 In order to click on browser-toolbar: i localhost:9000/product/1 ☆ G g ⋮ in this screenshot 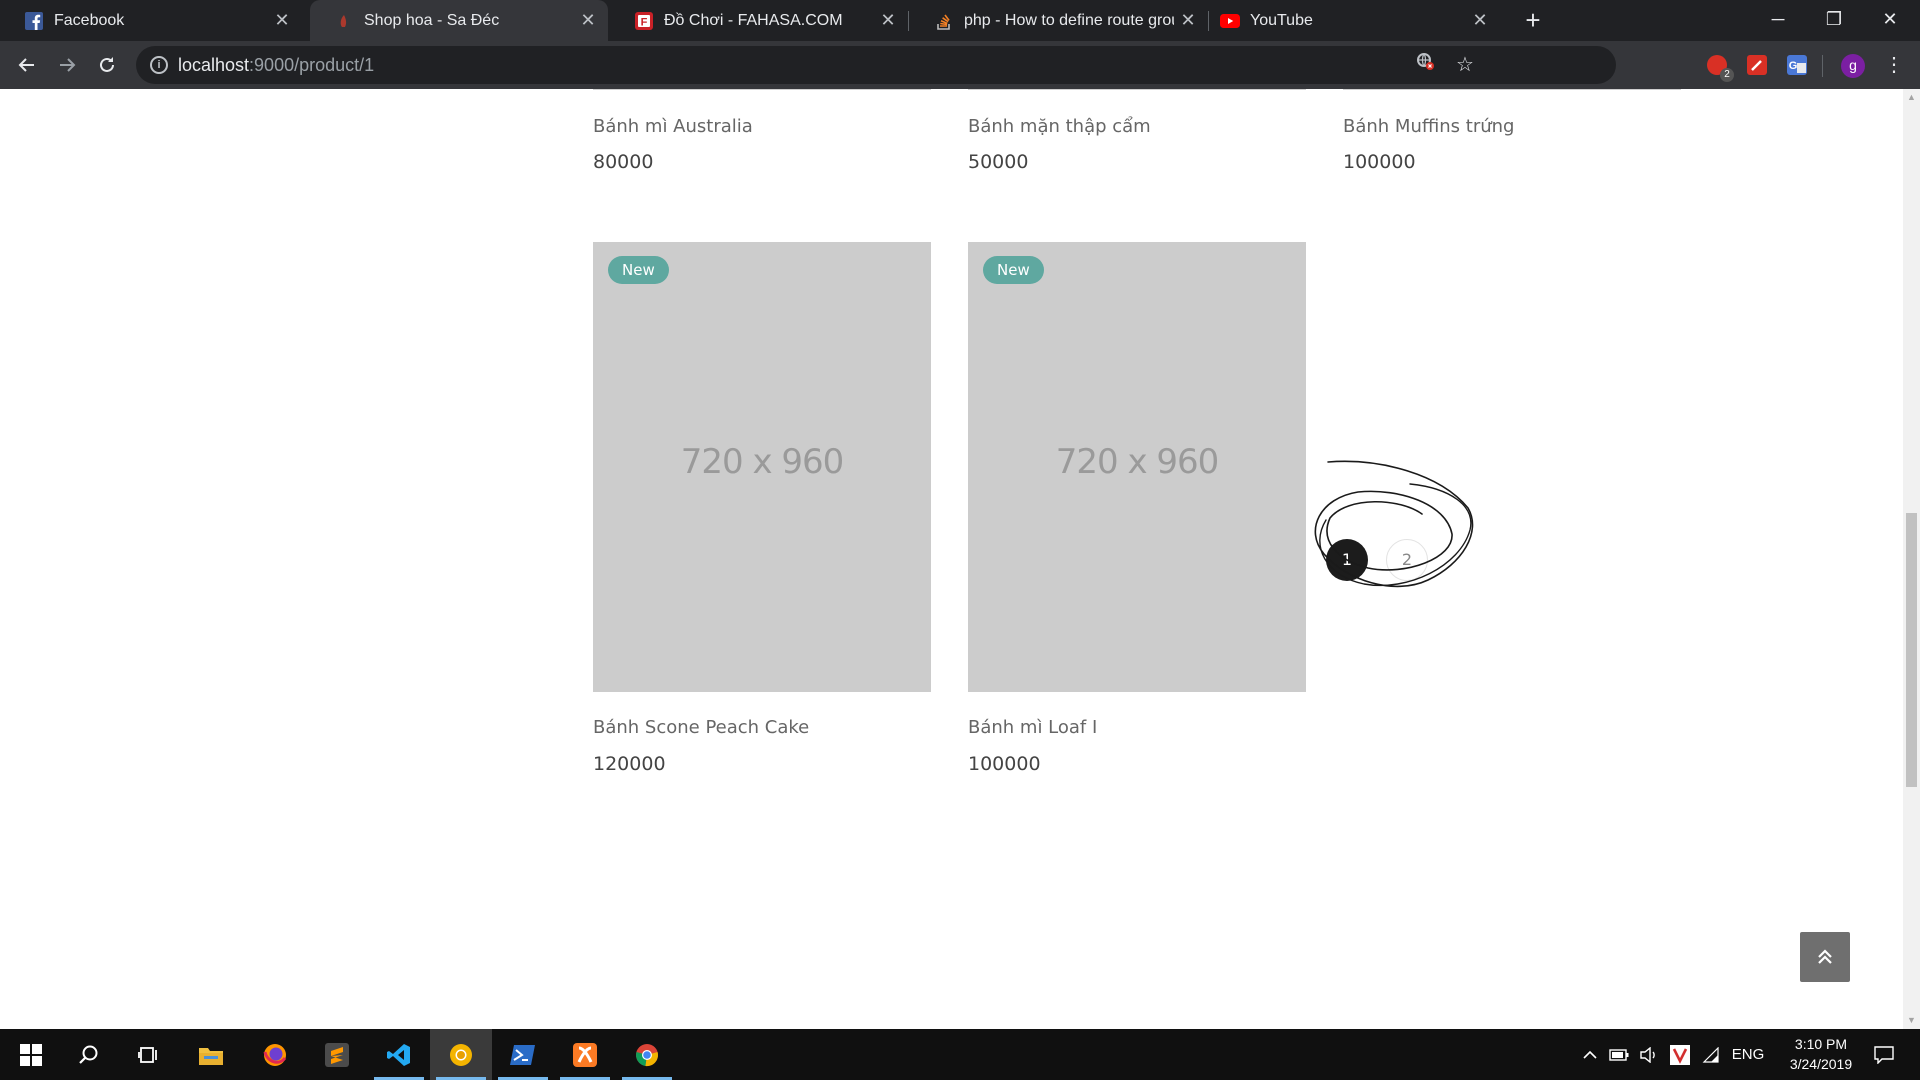, I will do `click(960, 65)`.